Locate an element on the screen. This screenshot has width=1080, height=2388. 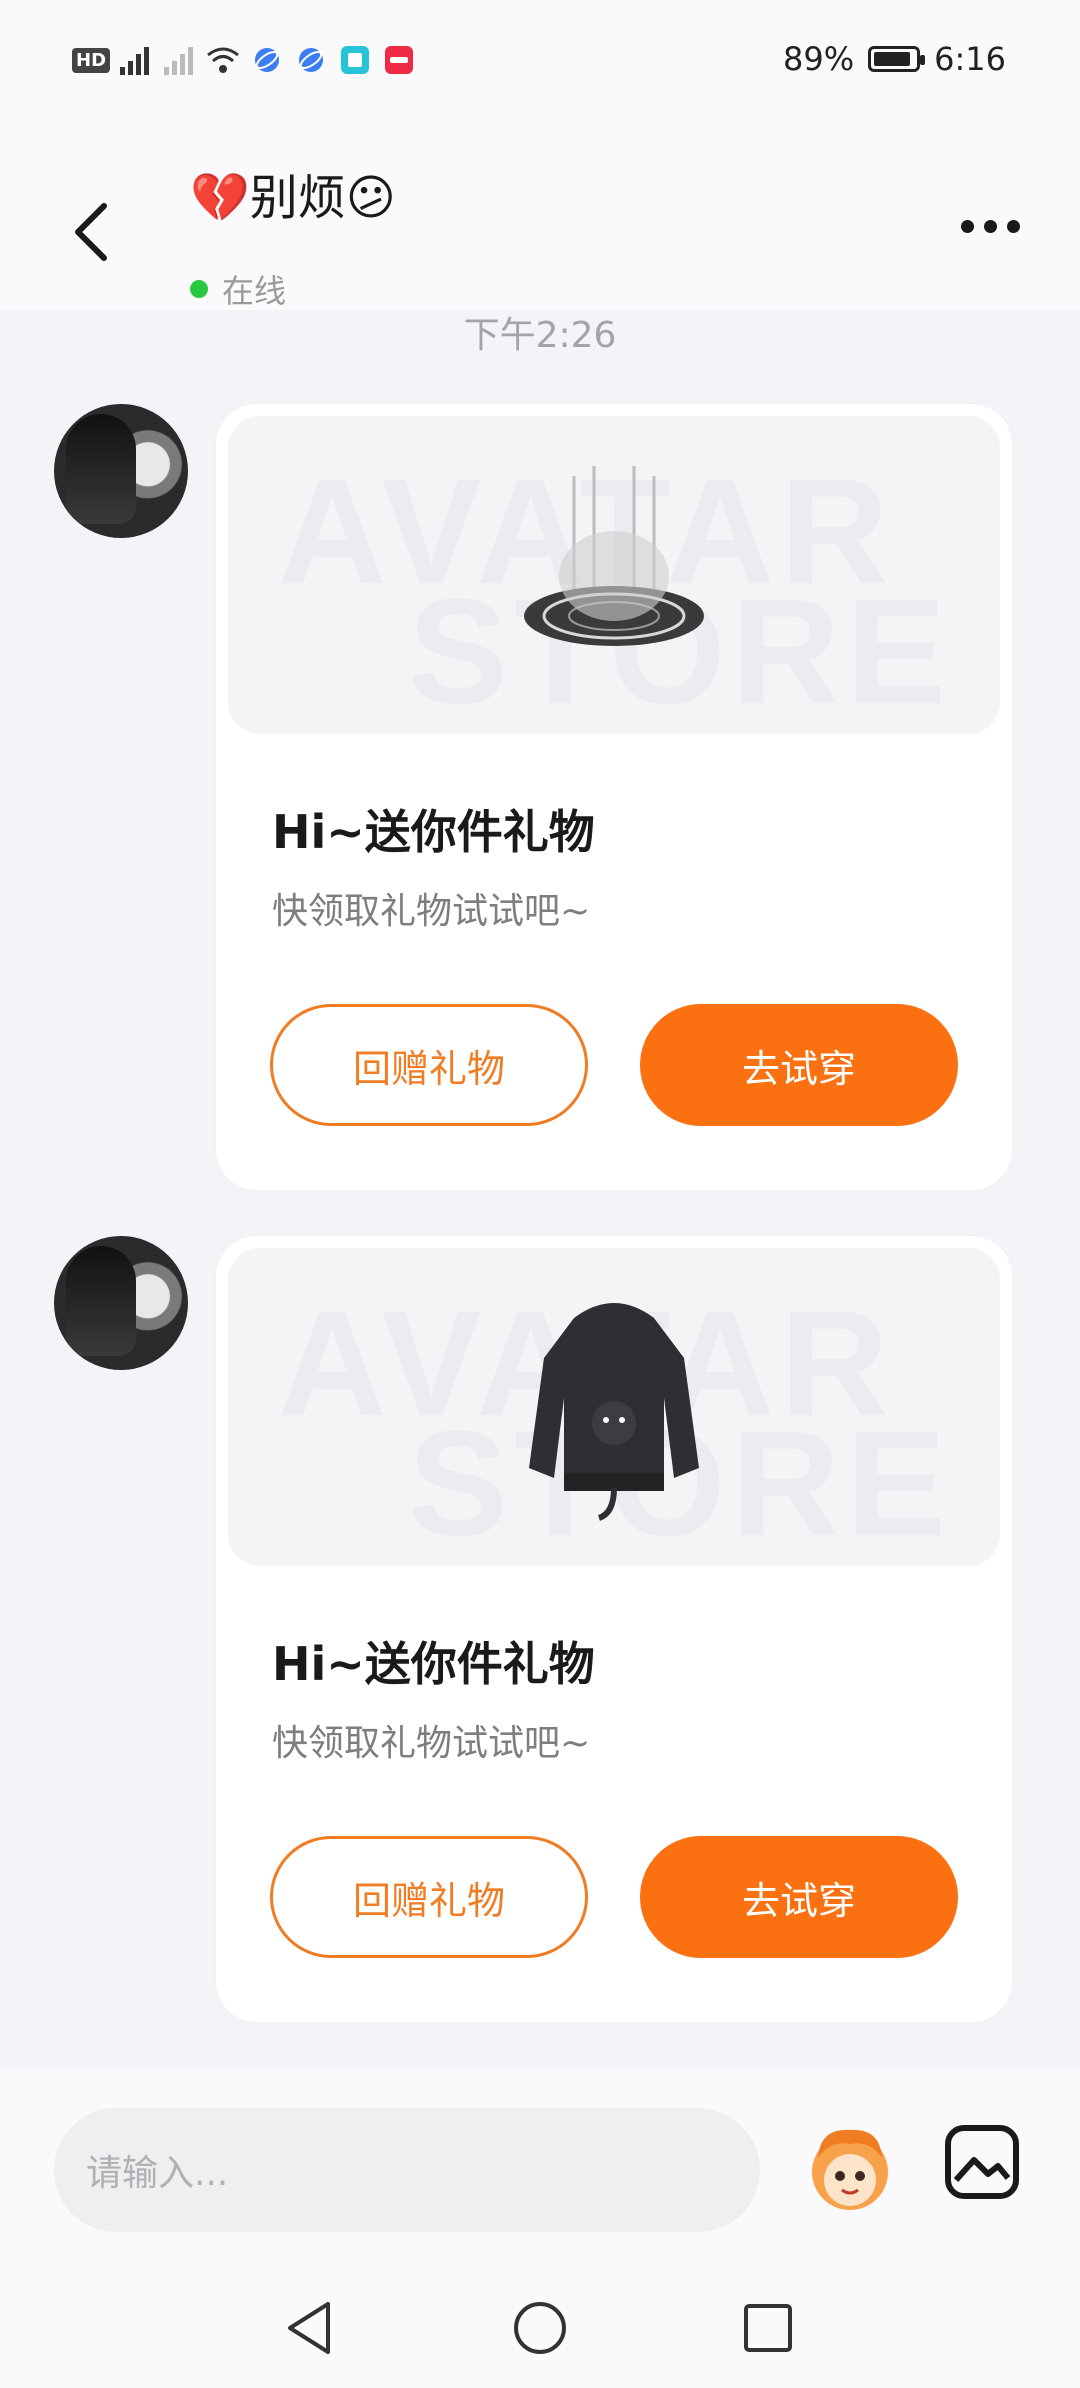
battery-icon is located at coordinates (897, 59).